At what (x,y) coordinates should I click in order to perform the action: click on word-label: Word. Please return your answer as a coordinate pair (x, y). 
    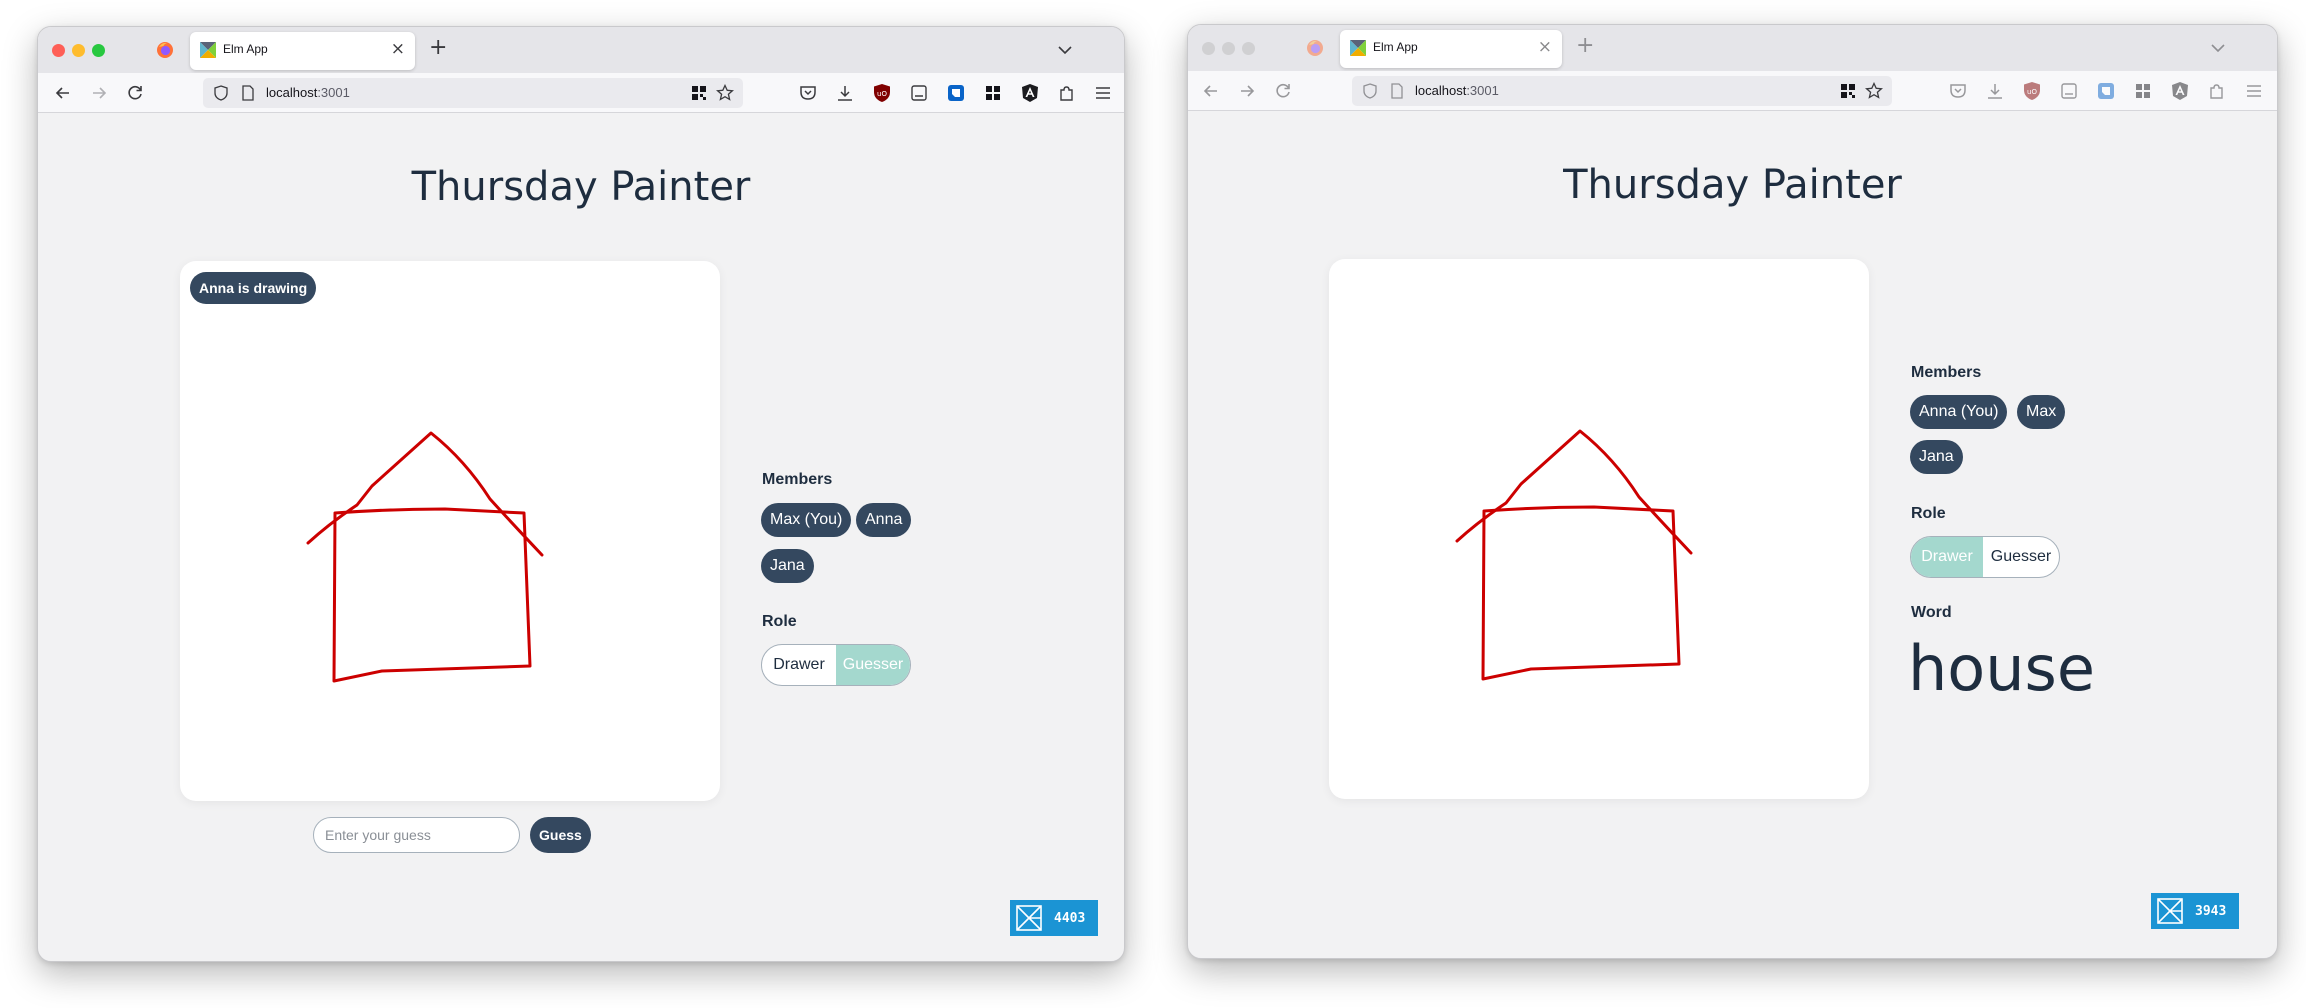
    Looking at the image, I should click on (1931, 612).